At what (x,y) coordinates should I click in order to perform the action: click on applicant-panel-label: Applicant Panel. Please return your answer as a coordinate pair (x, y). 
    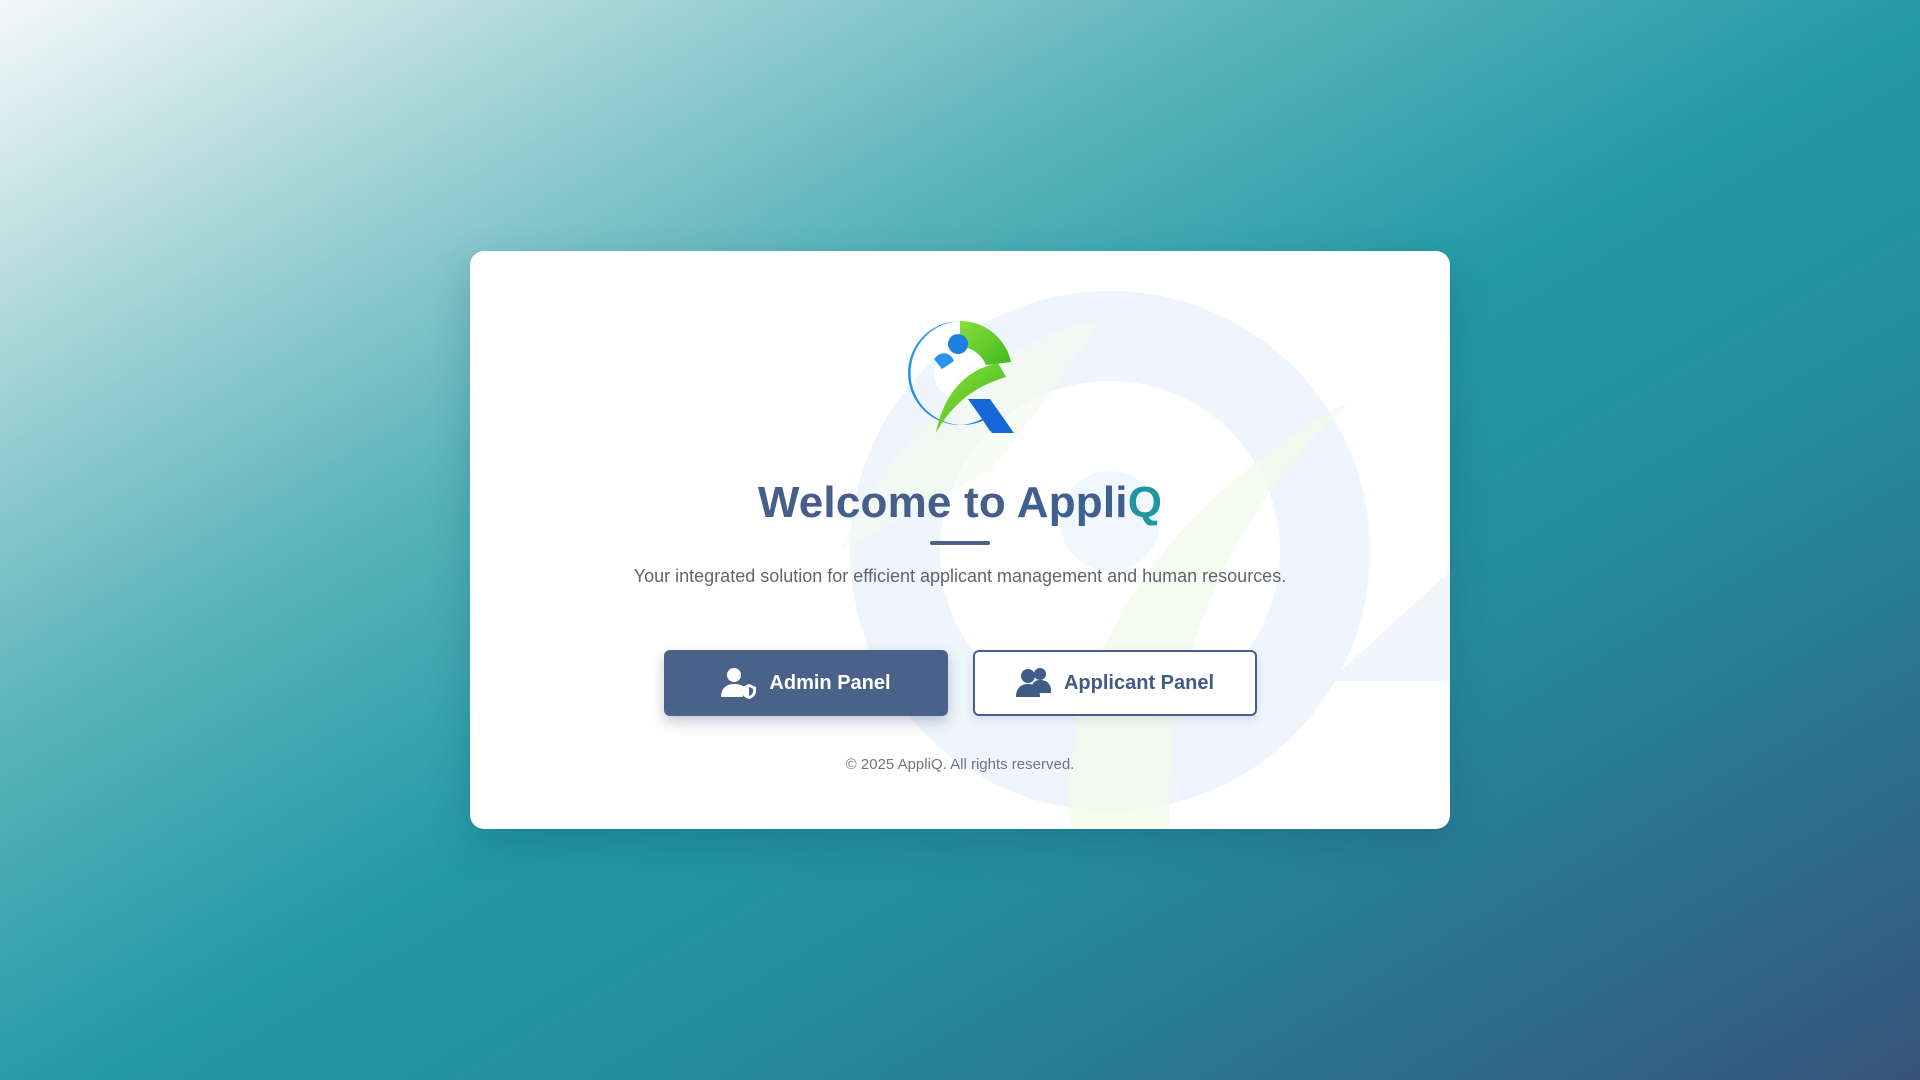
    Looking at the image, I should click on (1139, 682).